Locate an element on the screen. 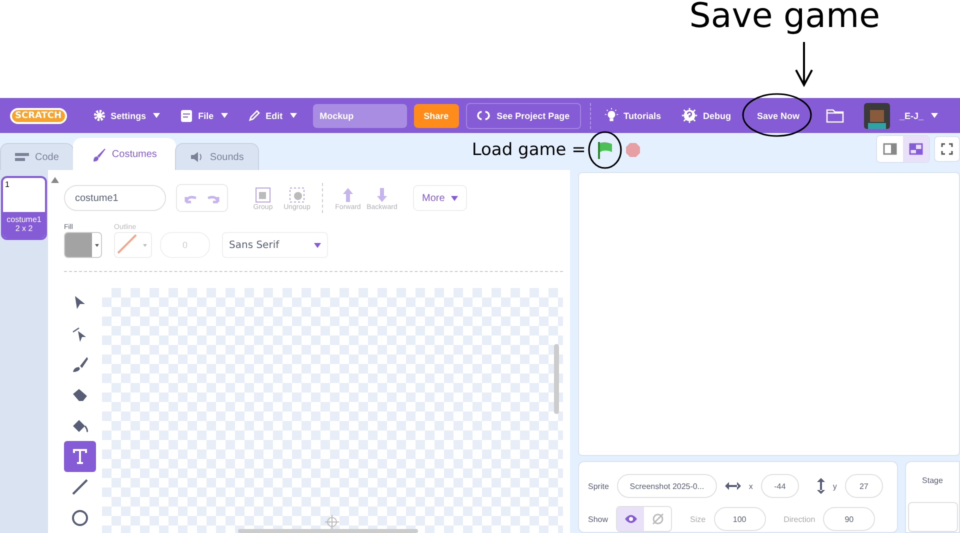  no-outline-icon is located at coordinates (127, 244).